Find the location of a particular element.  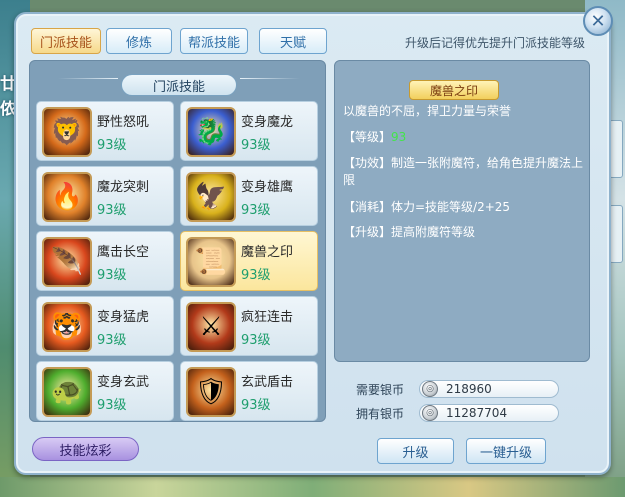

tab-label: 修炼 is located at coordinates (138, 43).